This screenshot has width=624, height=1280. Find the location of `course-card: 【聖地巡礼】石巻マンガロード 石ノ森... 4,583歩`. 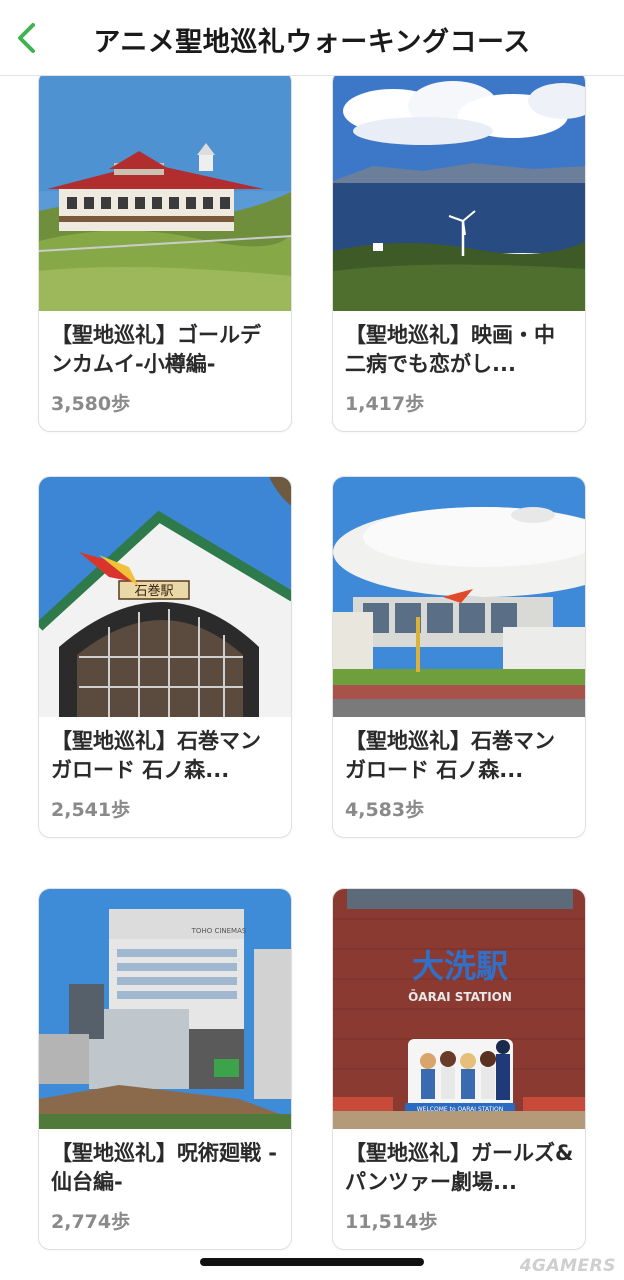

course-card: 【聖地巡礼】石巻マンガロード 石ノ森... 4,583歩 is located at coordinates (459, 657).